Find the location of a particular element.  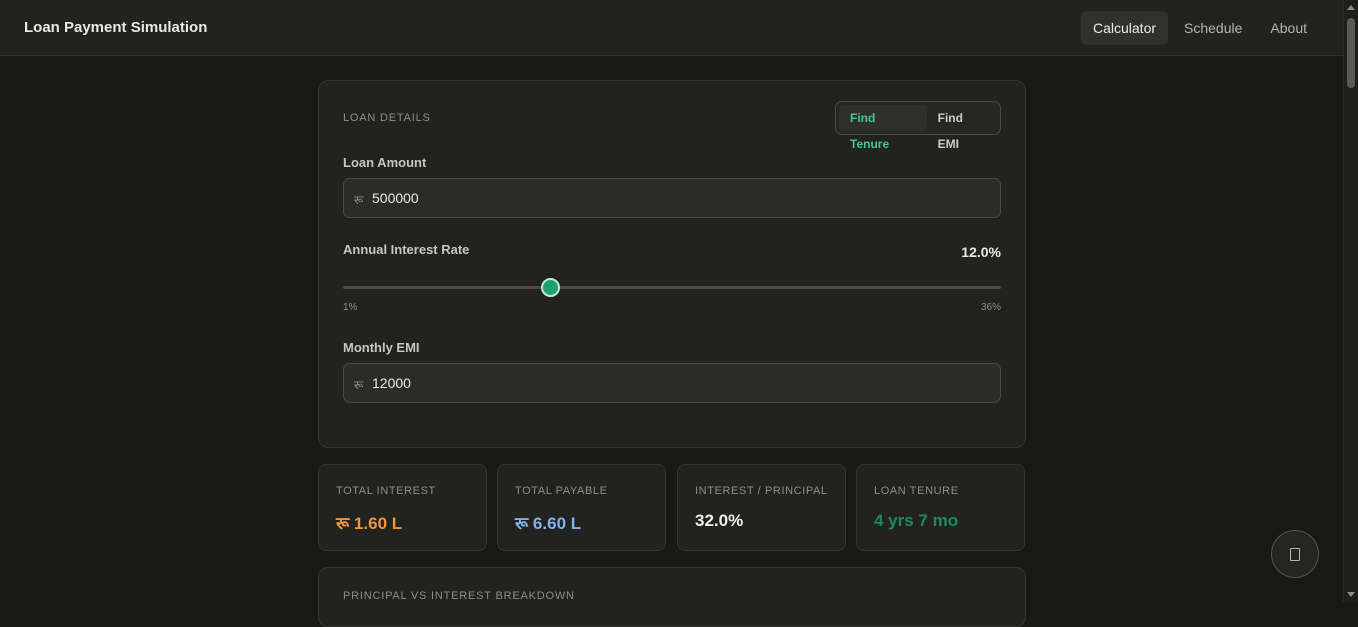

stat-label: TOTAL PAYABLE is located at coordinates (561, 491).